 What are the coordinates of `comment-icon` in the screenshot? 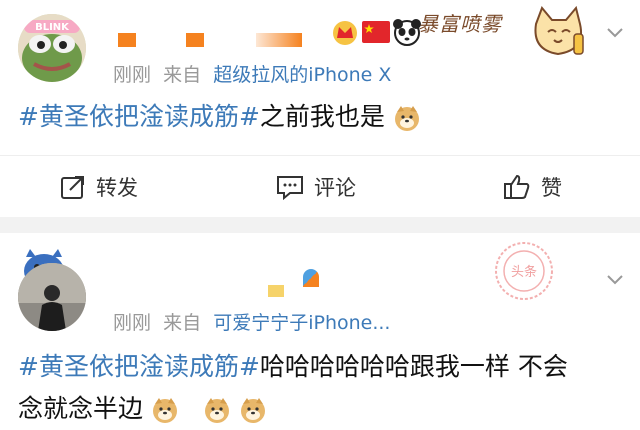 It's located at (290, 188).